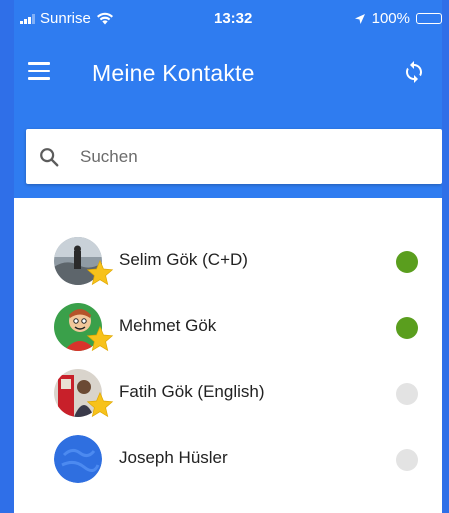 The height and width of the screenshot is (513, 449). Describe the element at coordinates (414, 72) in the screenshot. I see `sync-icon` at that location.